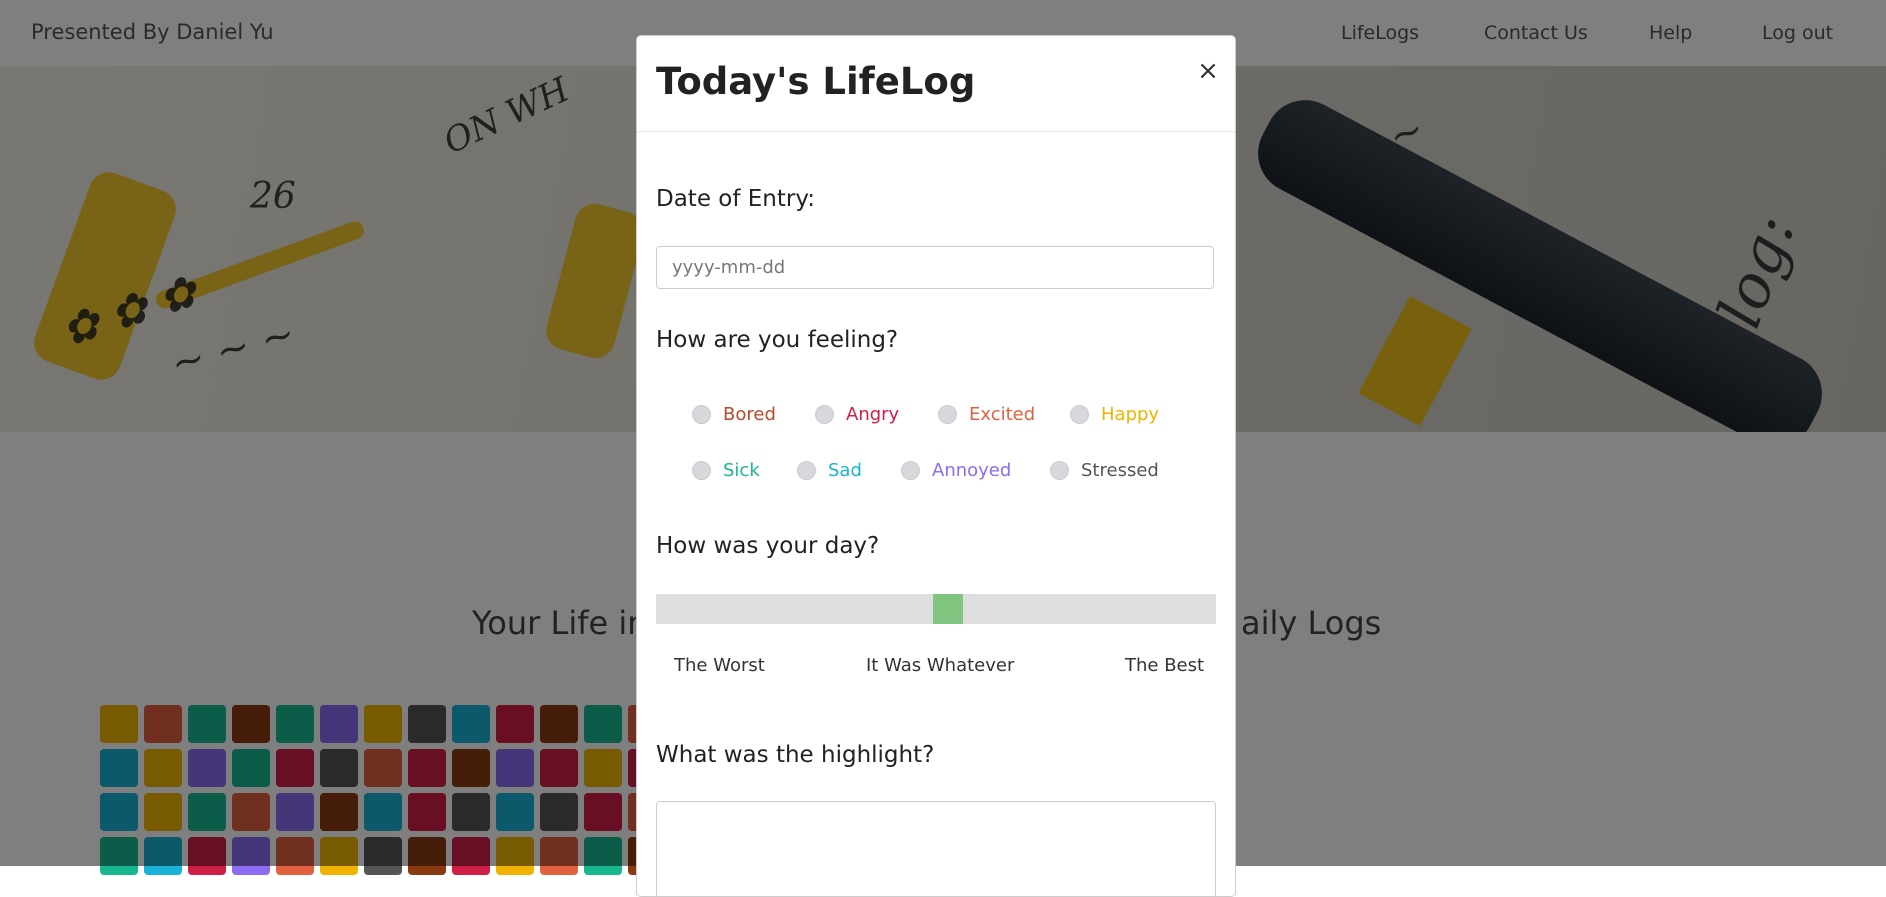 The width and height of the screenshot is (1886, 897). I want to click on radio-stressed: Stressed, so click(1104, 470).